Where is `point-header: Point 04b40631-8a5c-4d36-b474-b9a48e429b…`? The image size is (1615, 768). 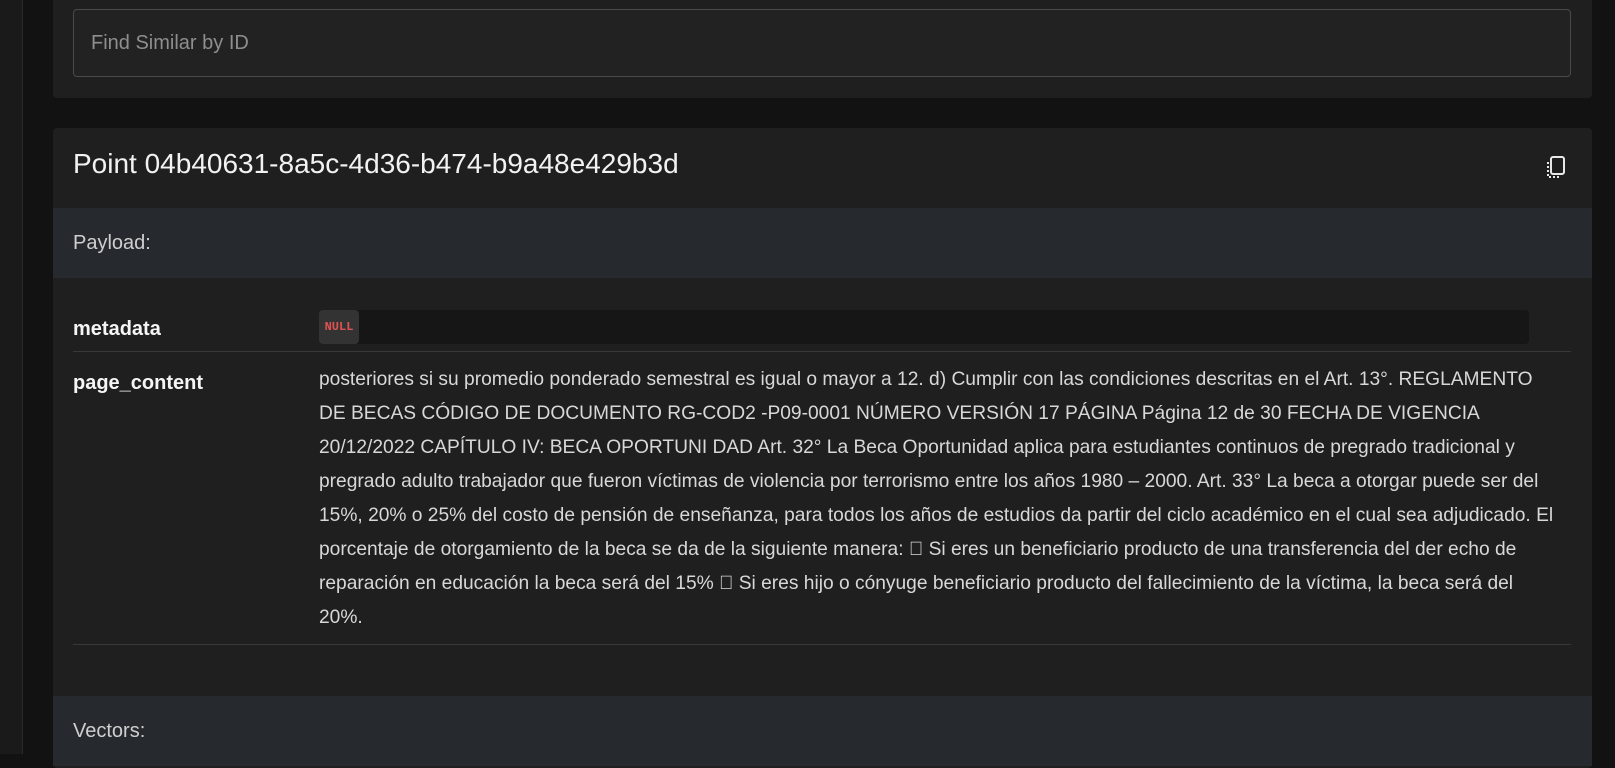 point-header: Point 04b40631-8a5c-4d36-b474-b9a48e429b… is located at coordinates (822, 168).